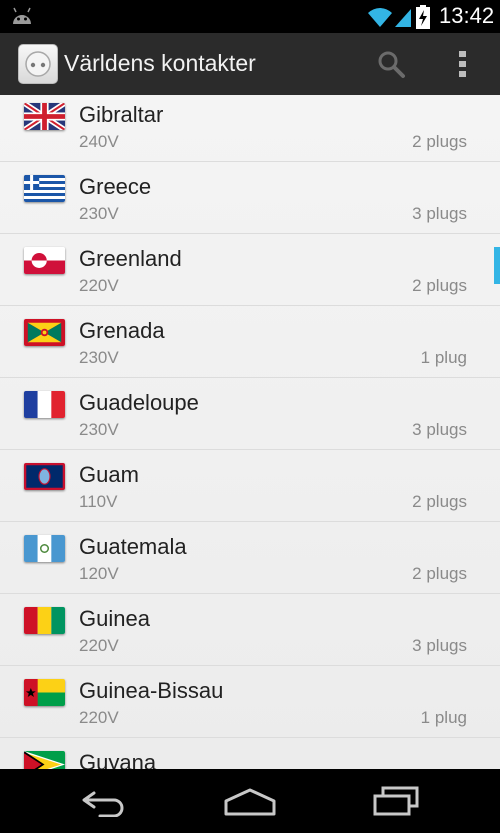 This screenshot has height=833, width=500. Describe the element at coordinates (130, 258) in the screenshot. I see `country-name: Greenland` at that location.